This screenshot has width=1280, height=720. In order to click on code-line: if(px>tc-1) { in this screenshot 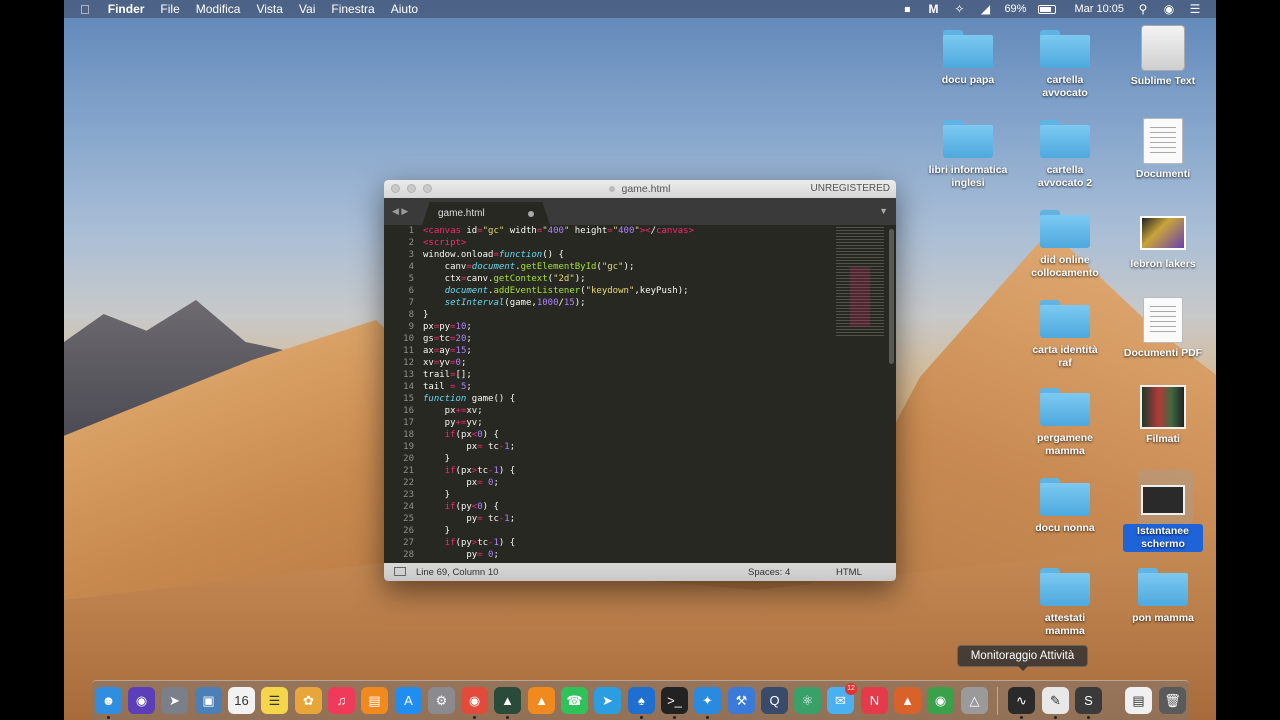, I will do `click(624, 471)`.